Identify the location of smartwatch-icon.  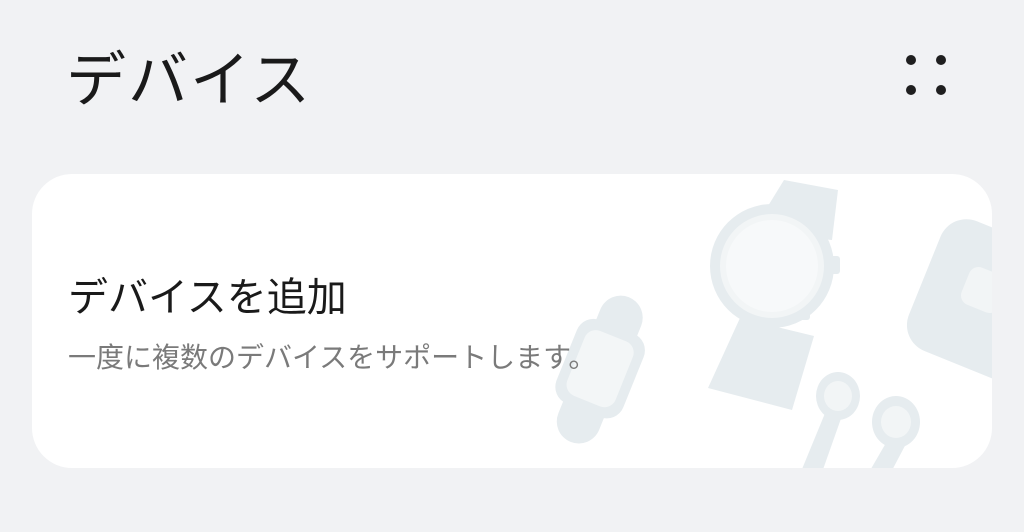
(774, 295).